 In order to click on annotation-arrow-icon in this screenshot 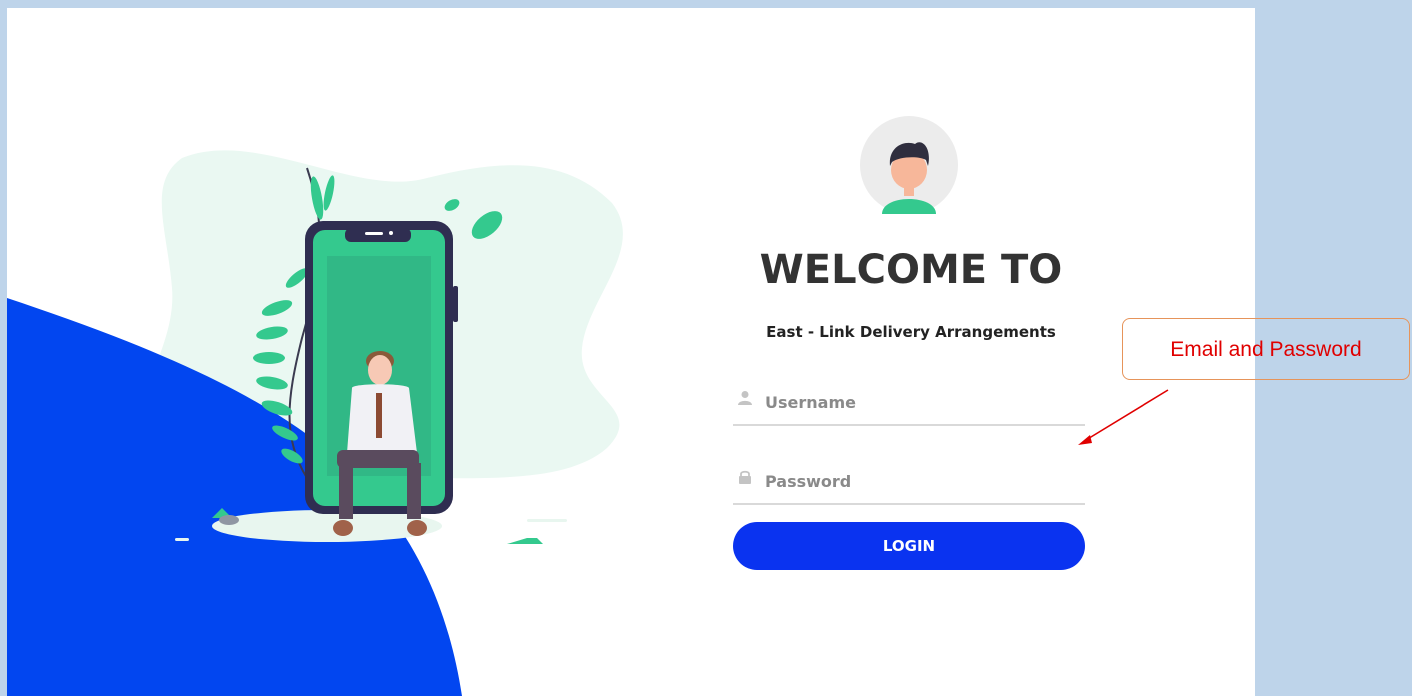, I will do `click(1123, 417)`.